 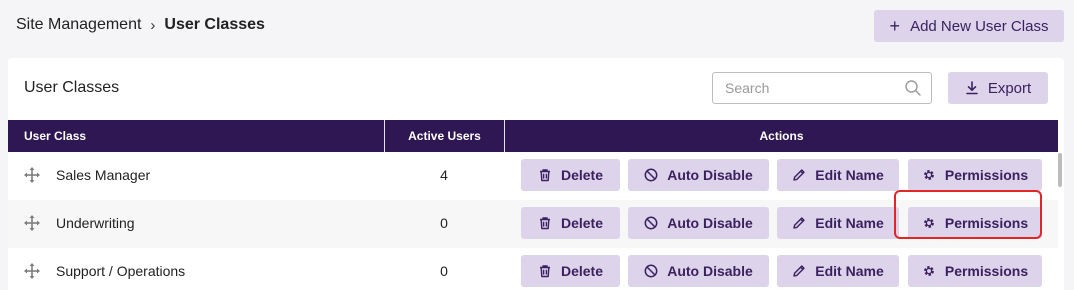 What do you see at coordinates (968, 214) in the screenshot?
I see `permissions-highlight-box` at bounding box center [968, 214].